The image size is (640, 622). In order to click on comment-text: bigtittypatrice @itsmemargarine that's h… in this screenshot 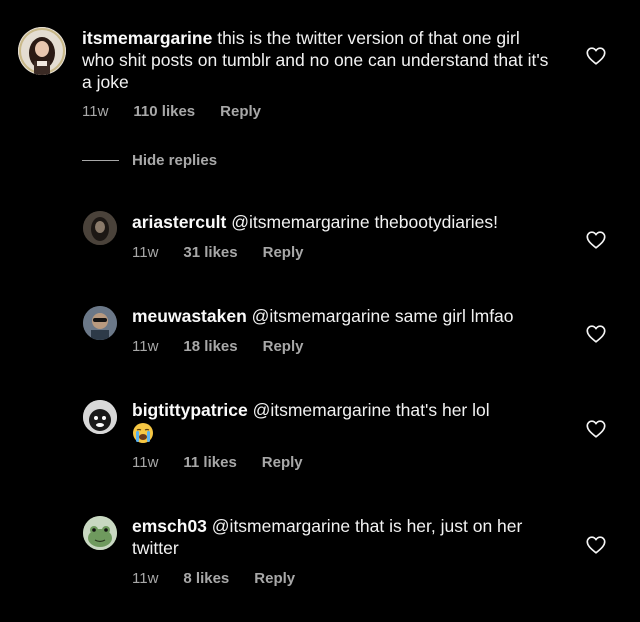, I will do `click(352, 421)`.